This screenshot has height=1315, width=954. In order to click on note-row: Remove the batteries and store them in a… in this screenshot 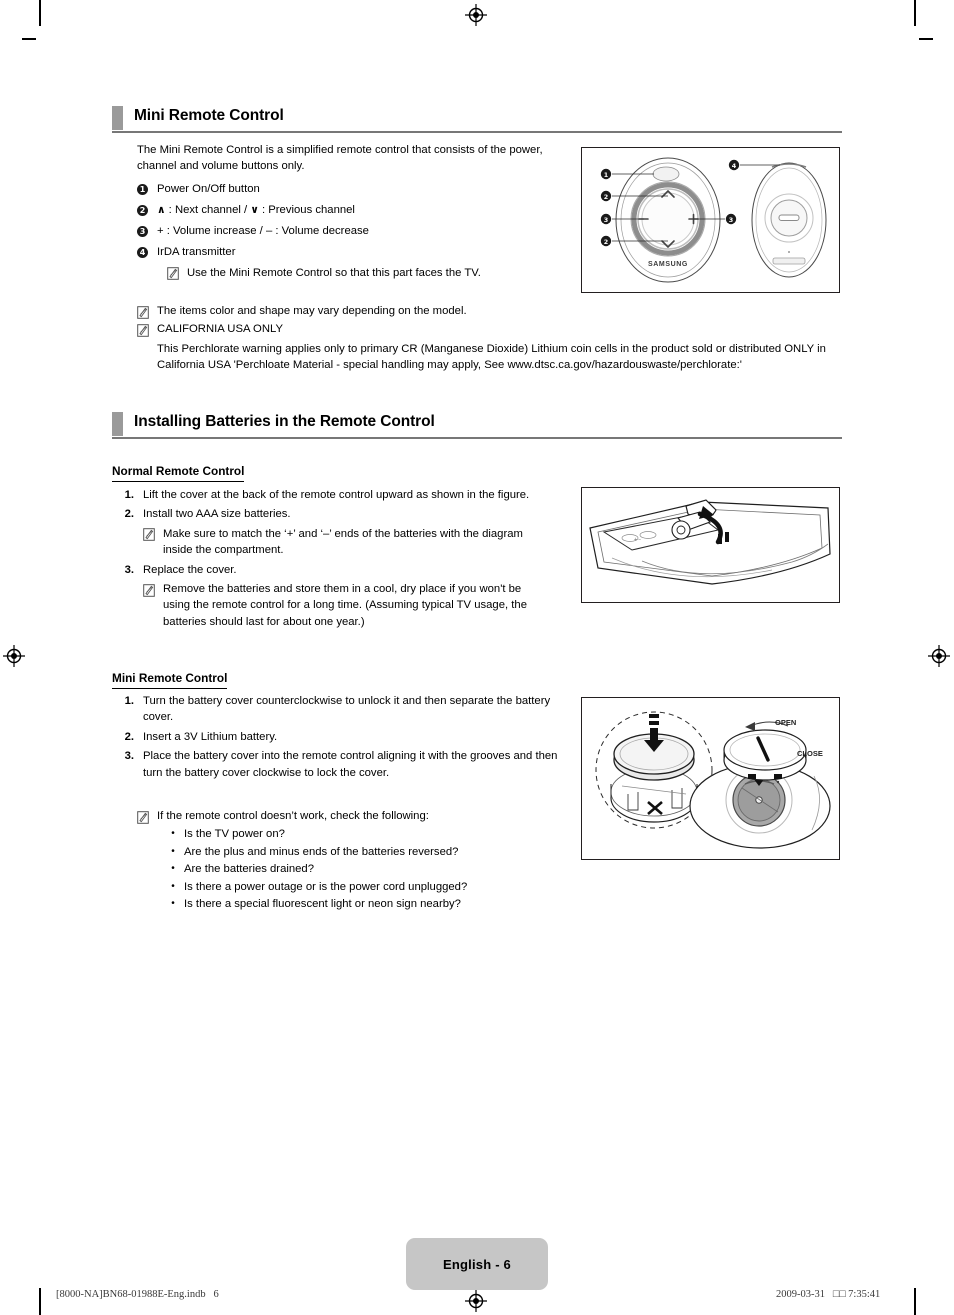, I will do `click(352, 605)`.